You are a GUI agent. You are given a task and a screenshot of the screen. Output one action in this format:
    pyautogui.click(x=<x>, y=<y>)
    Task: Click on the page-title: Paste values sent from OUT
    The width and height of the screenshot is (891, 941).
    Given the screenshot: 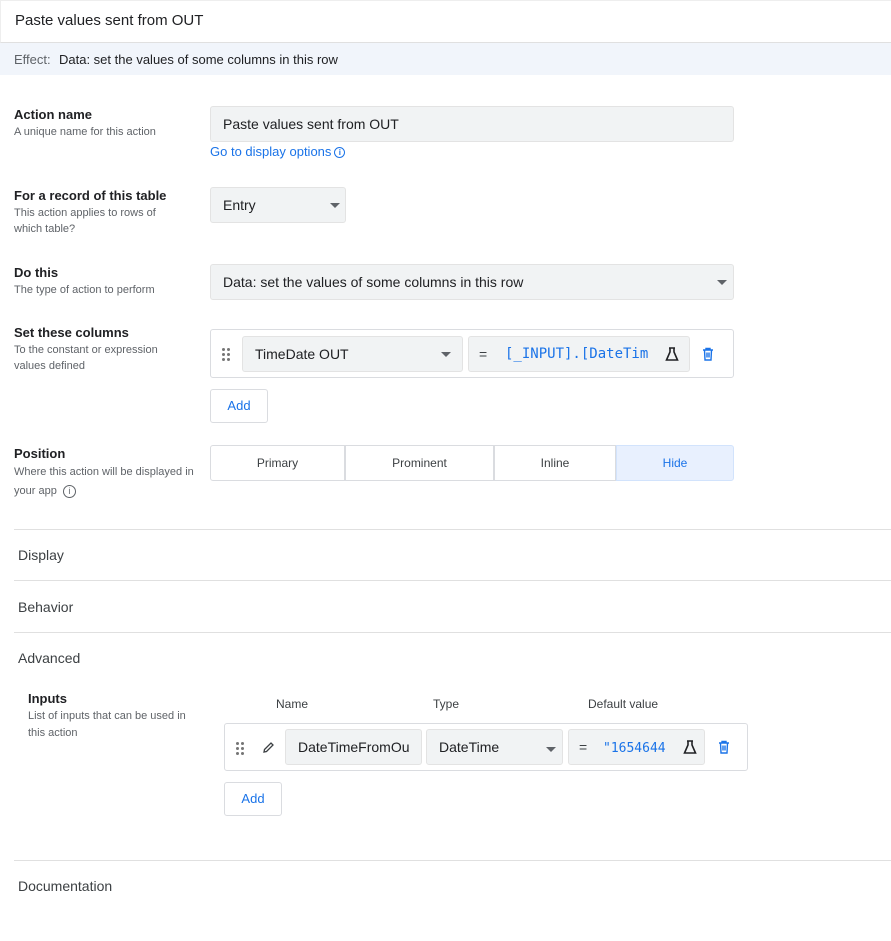 What is the action you would take?
    pyautogui.click(x=109, y=20)
    